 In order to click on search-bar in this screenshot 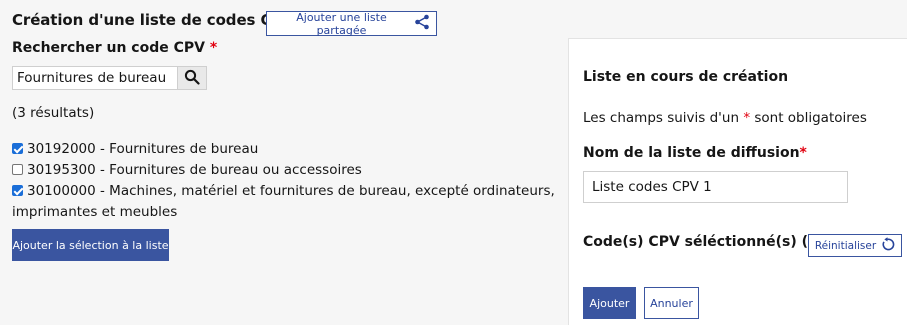, I will do `click(109, 78)`.